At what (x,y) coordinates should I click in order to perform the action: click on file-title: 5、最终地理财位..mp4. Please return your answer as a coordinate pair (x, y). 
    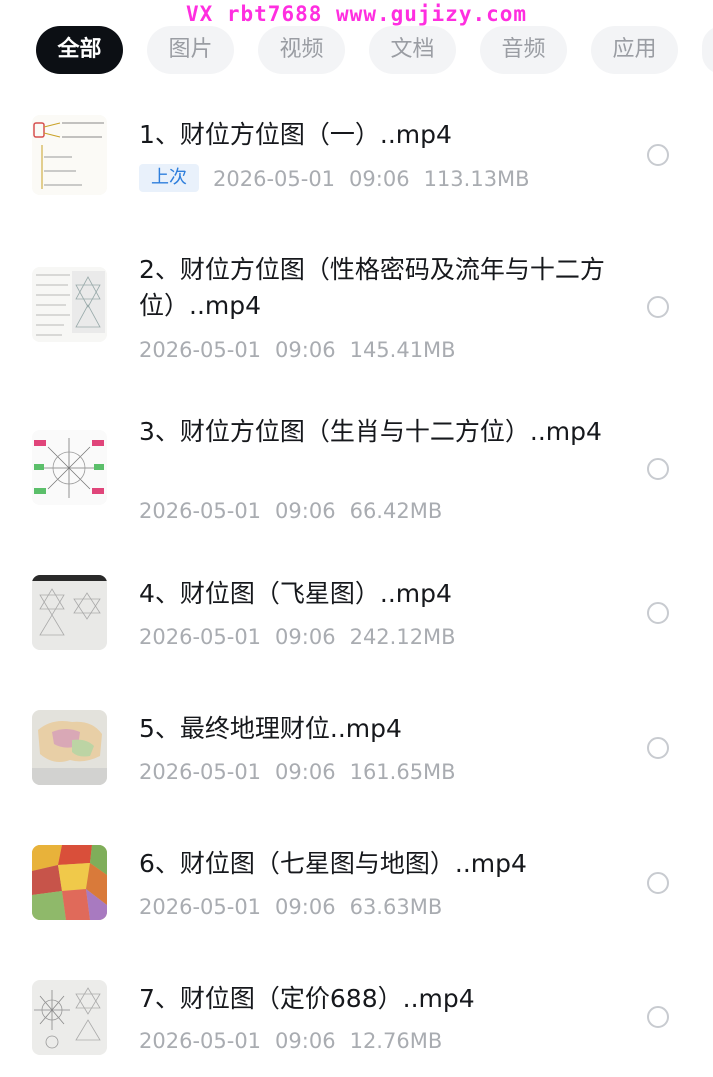
    Looking at the image, I should click on (270, 728).